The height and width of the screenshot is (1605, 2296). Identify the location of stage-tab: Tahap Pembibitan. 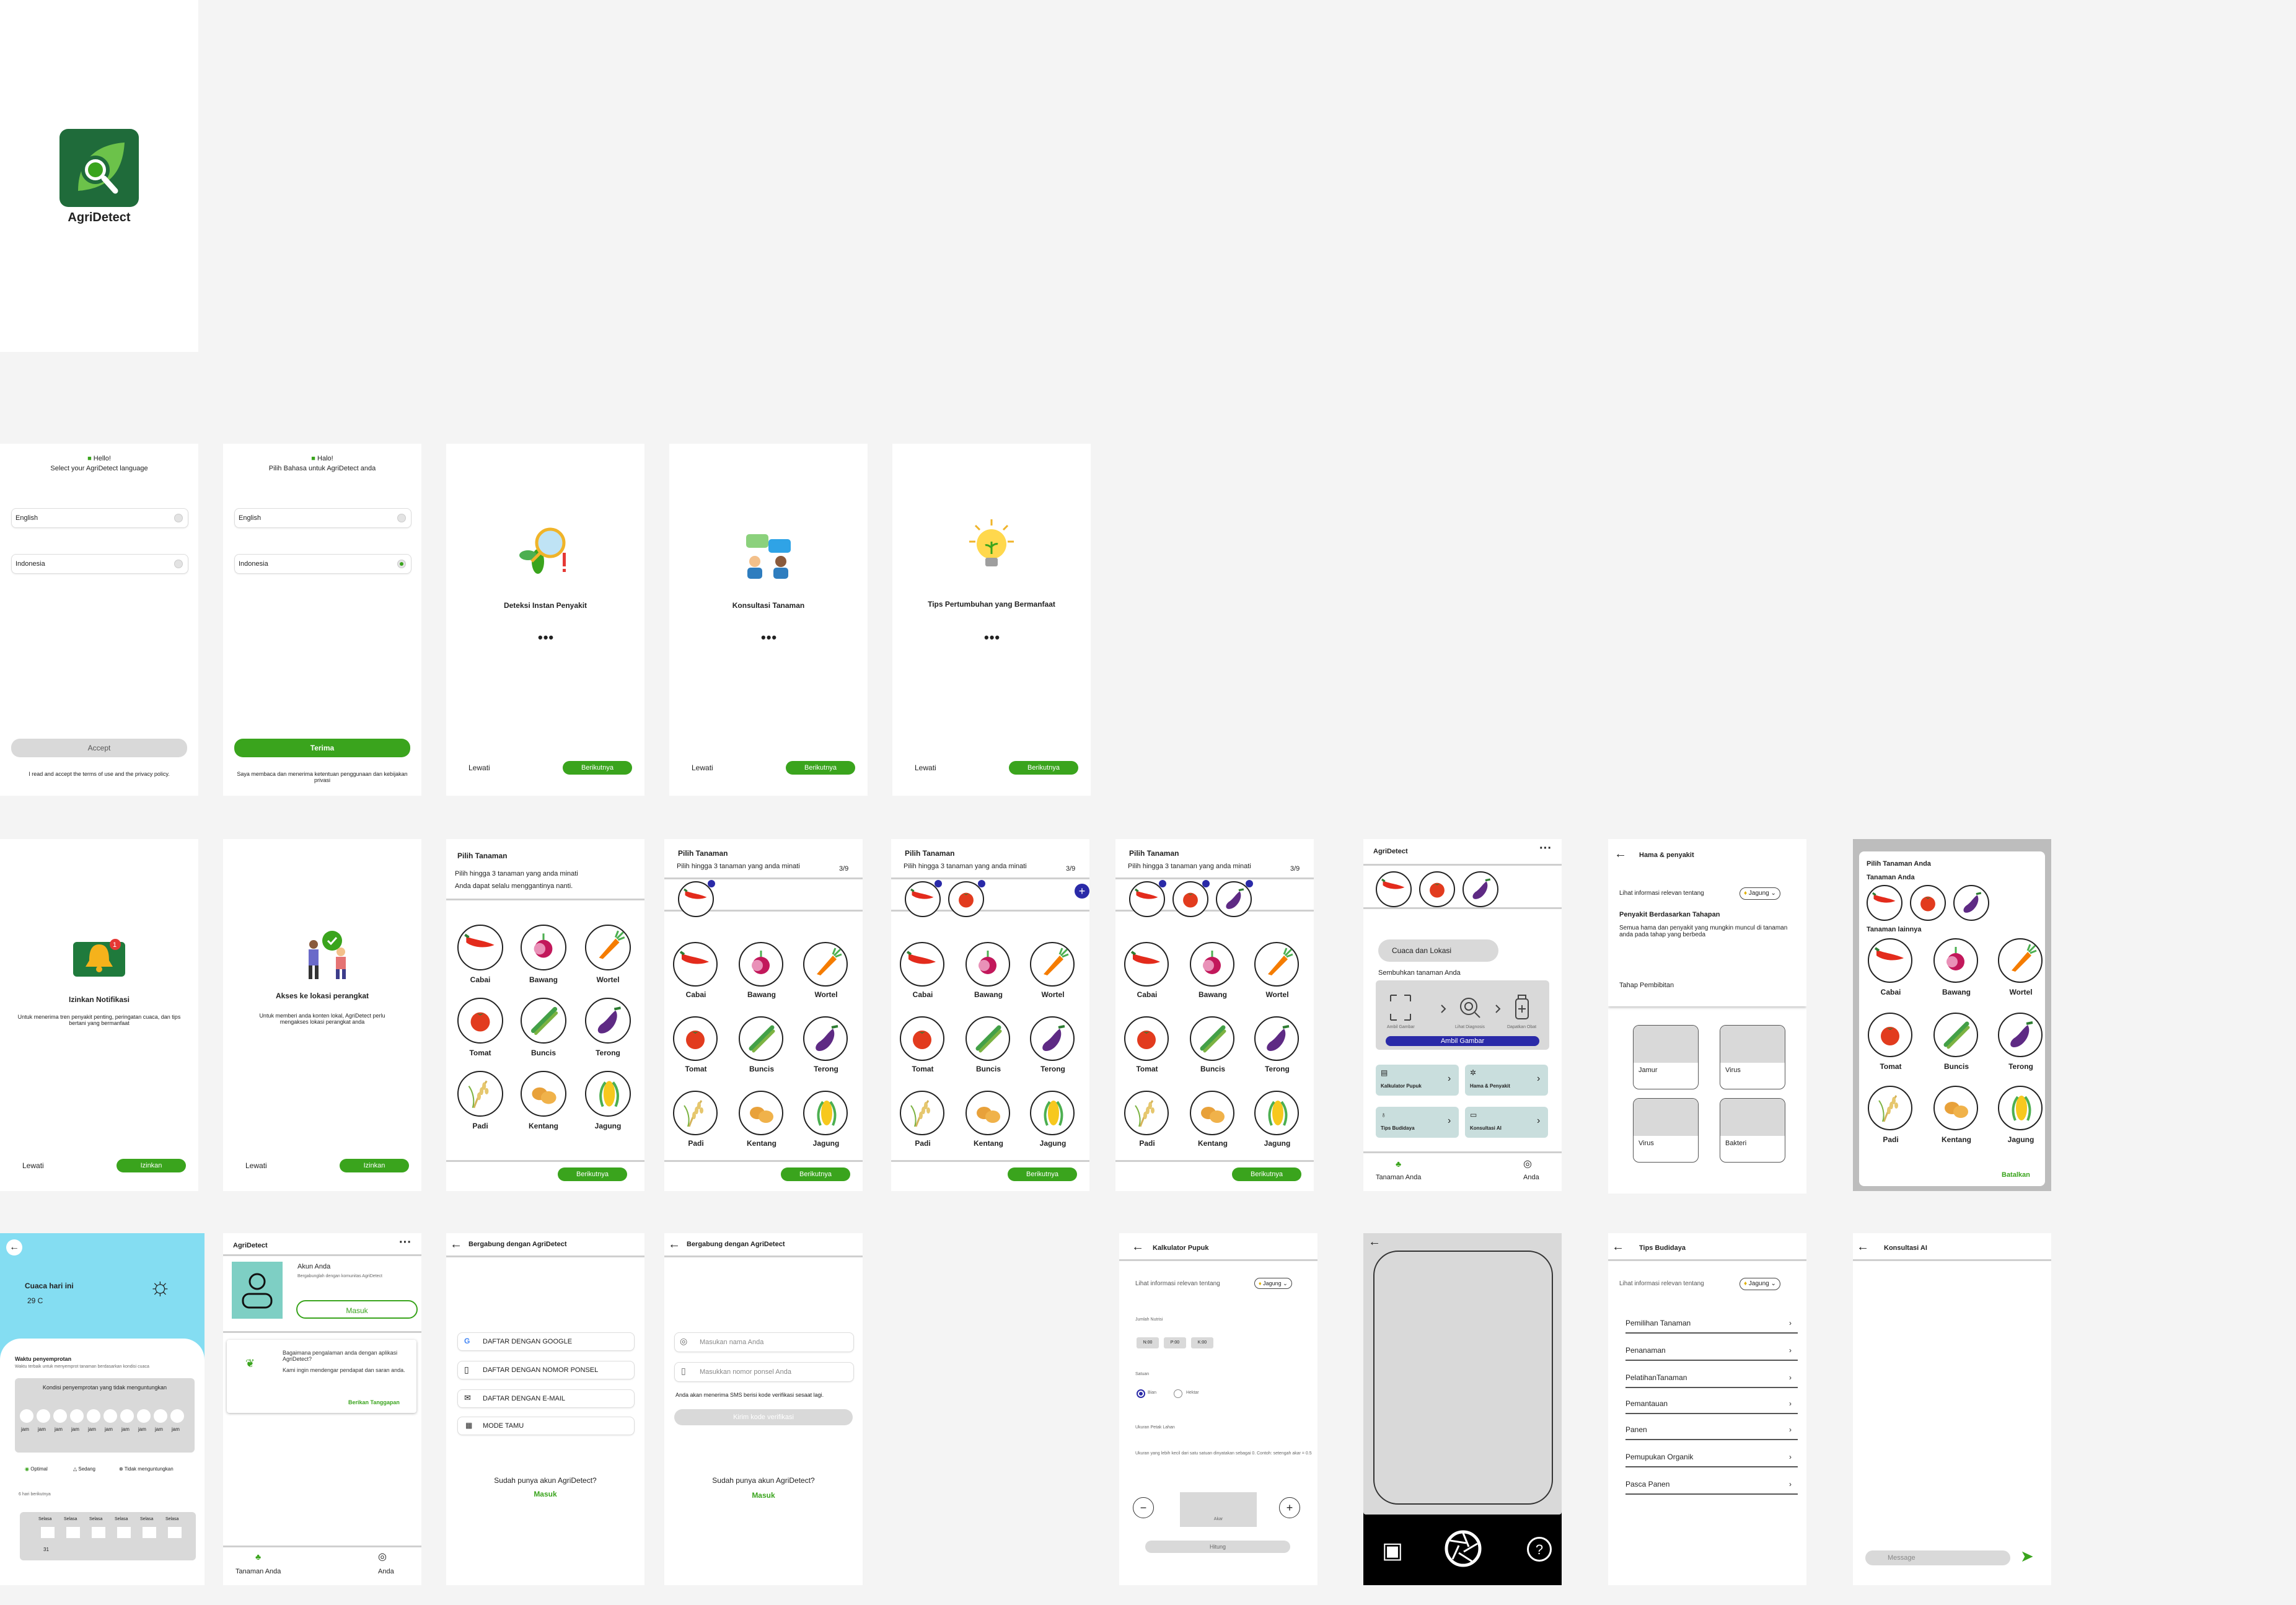
(1646, 985).